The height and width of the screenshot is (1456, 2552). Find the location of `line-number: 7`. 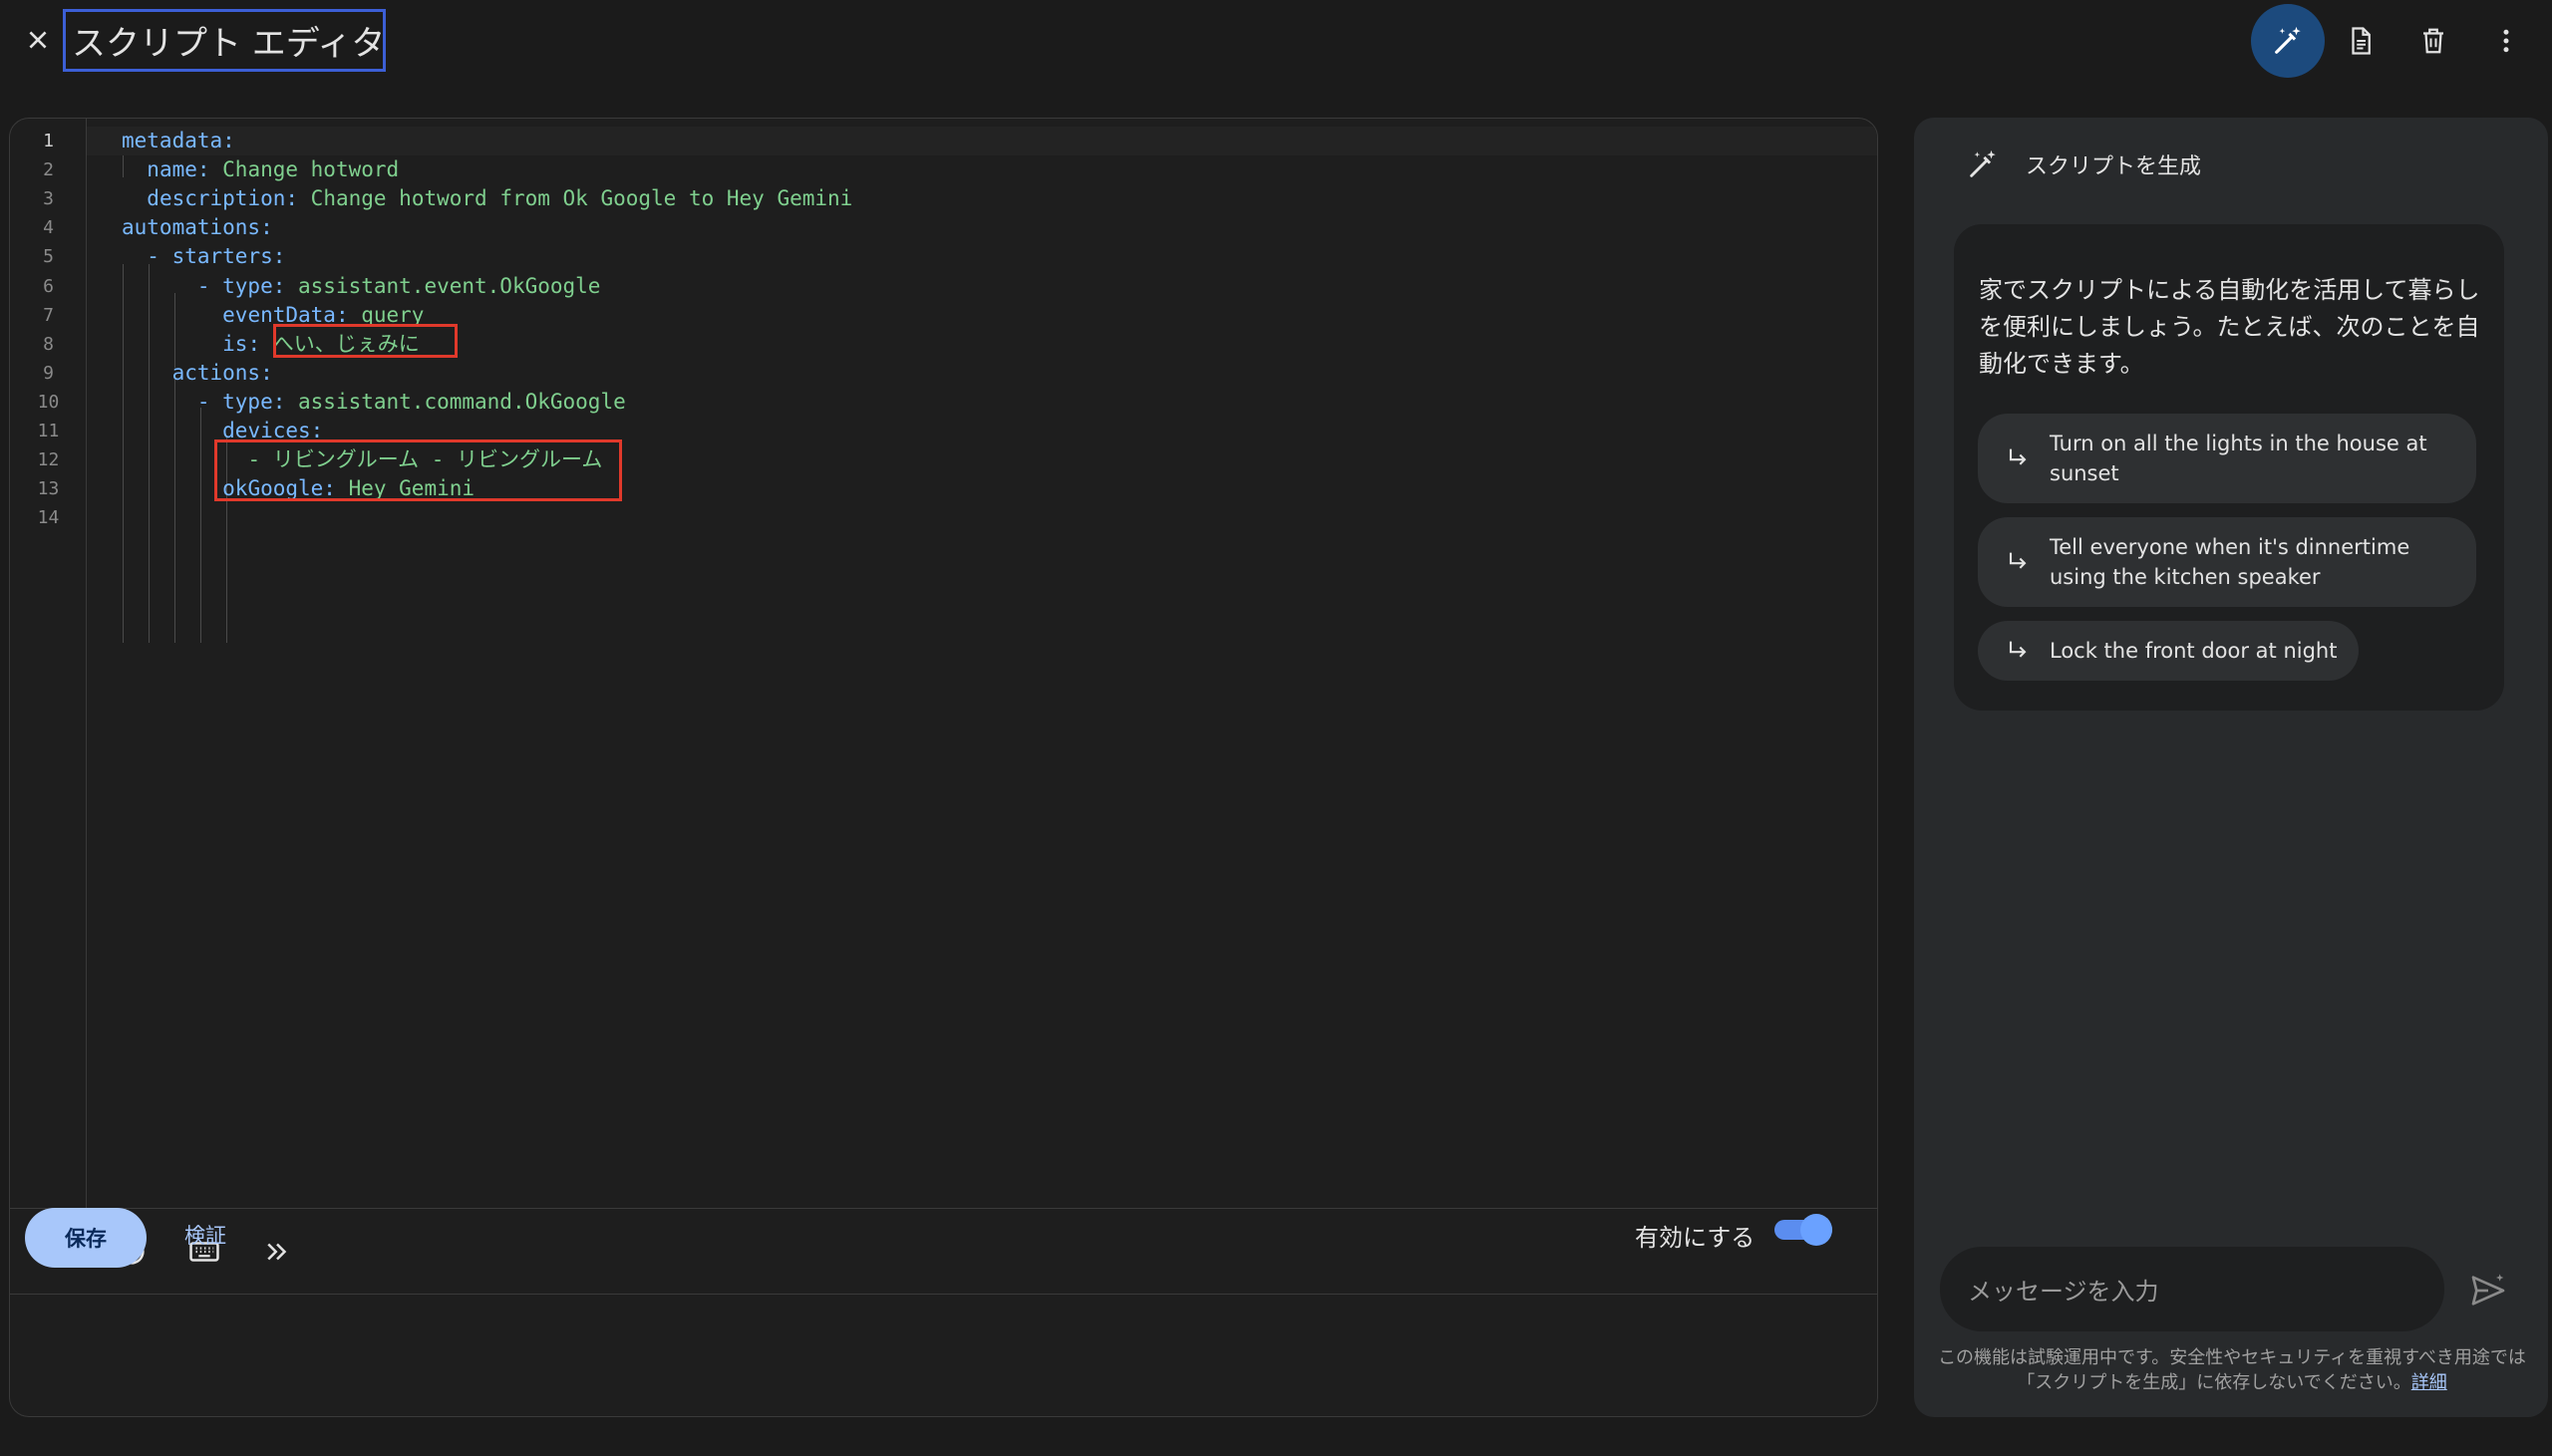

line-number: 7 is located at coordinates (48, 315).